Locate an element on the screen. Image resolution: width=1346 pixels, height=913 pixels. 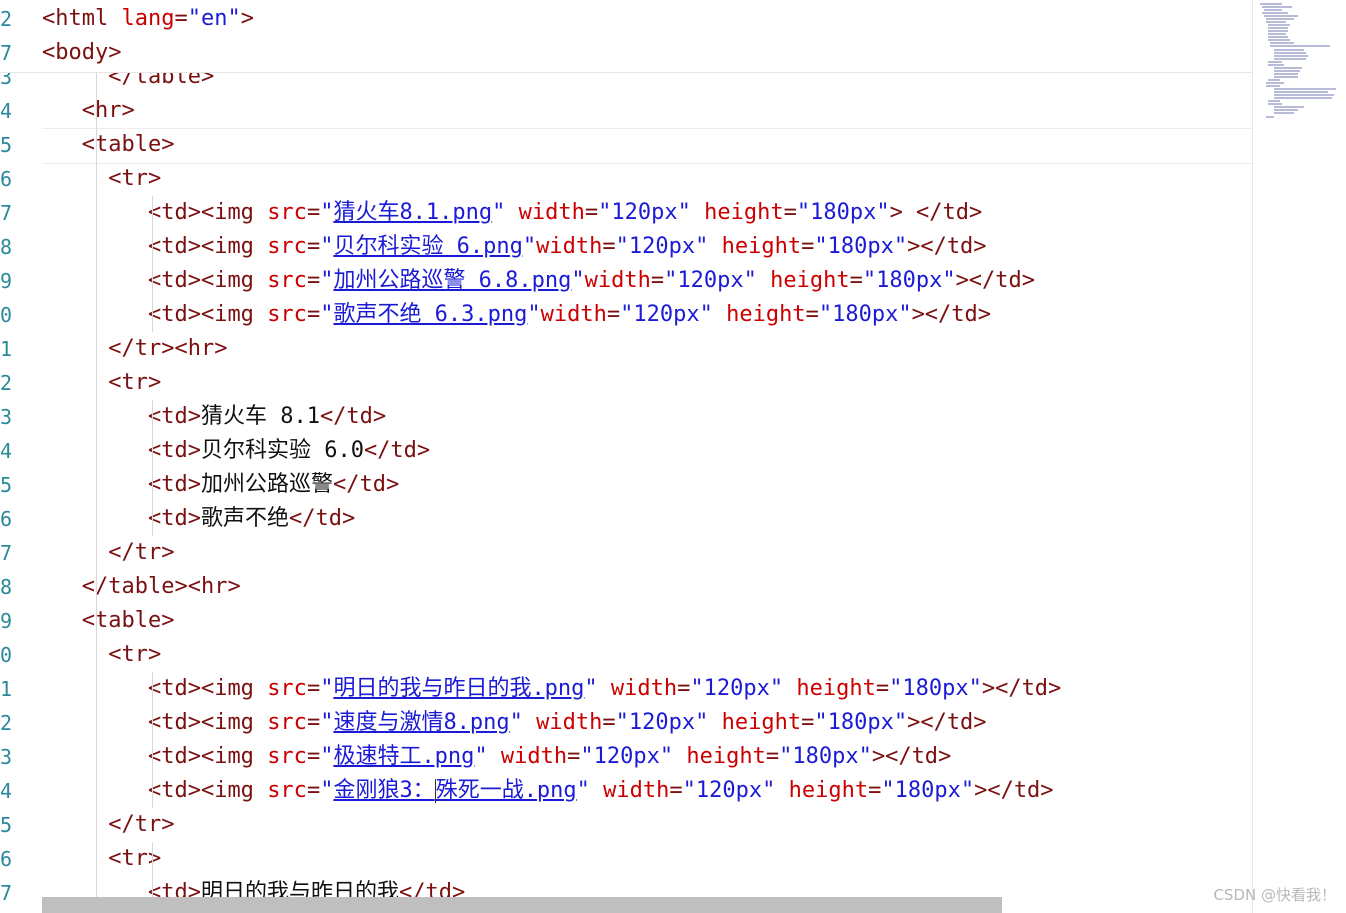
code-token-tag: <body> is located at coordinates (82, 52).